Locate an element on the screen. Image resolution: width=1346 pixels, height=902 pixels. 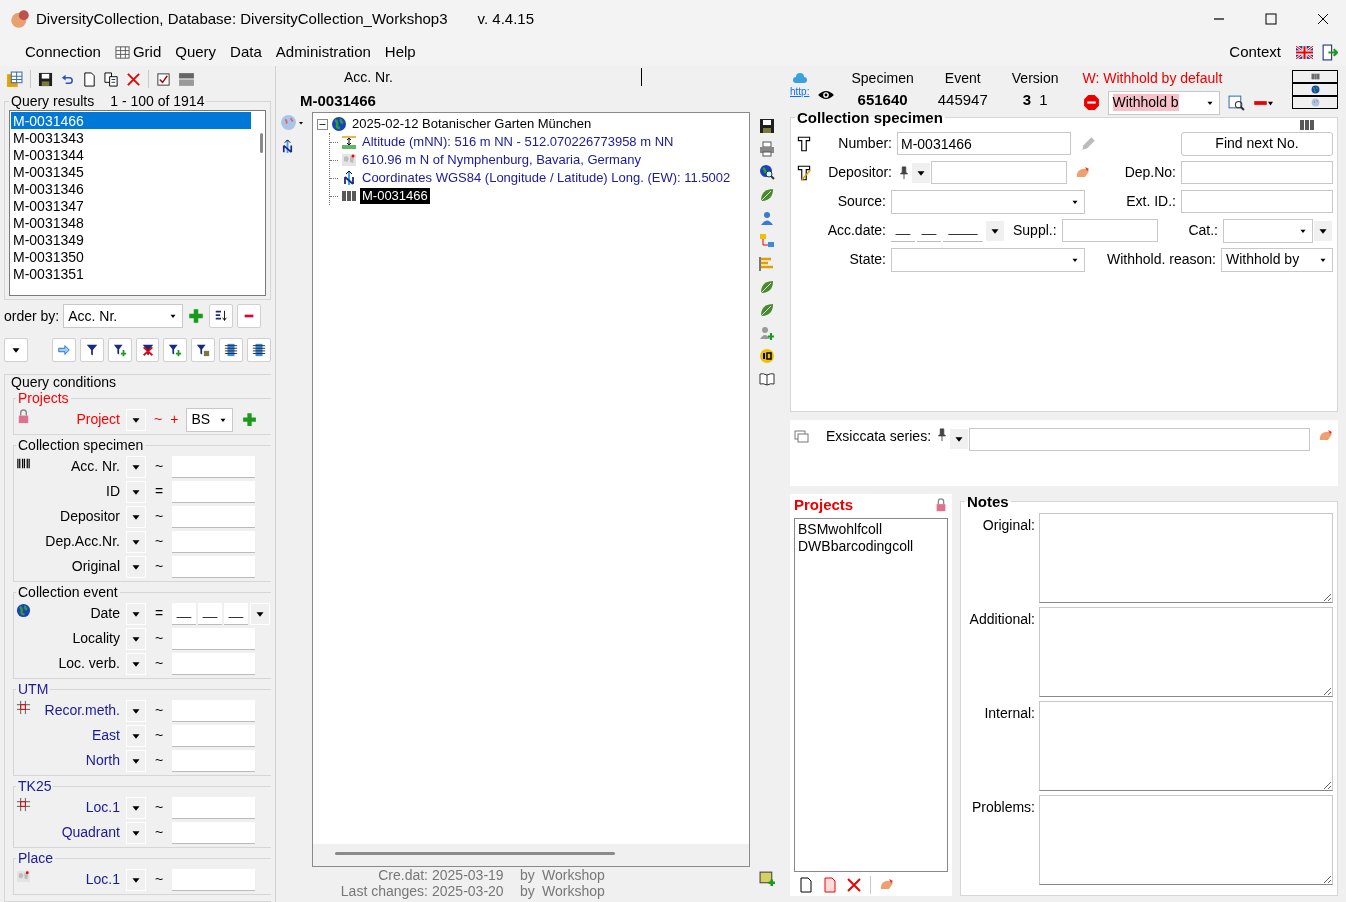
project-item: BSMwohlfcoll is located at coordinates (871, 529).